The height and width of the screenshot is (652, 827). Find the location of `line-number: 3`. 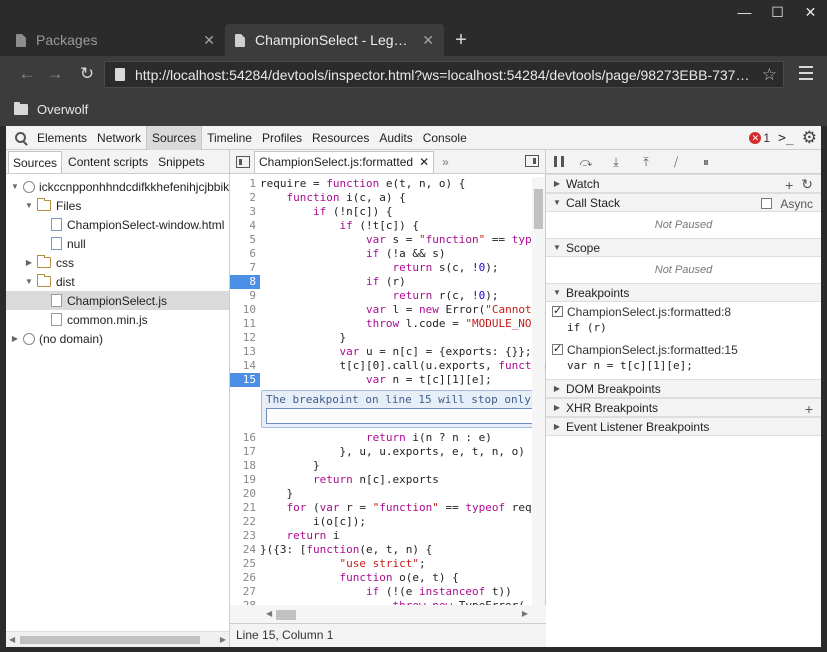

line-number: 3 is located at coordinates (245, 212).